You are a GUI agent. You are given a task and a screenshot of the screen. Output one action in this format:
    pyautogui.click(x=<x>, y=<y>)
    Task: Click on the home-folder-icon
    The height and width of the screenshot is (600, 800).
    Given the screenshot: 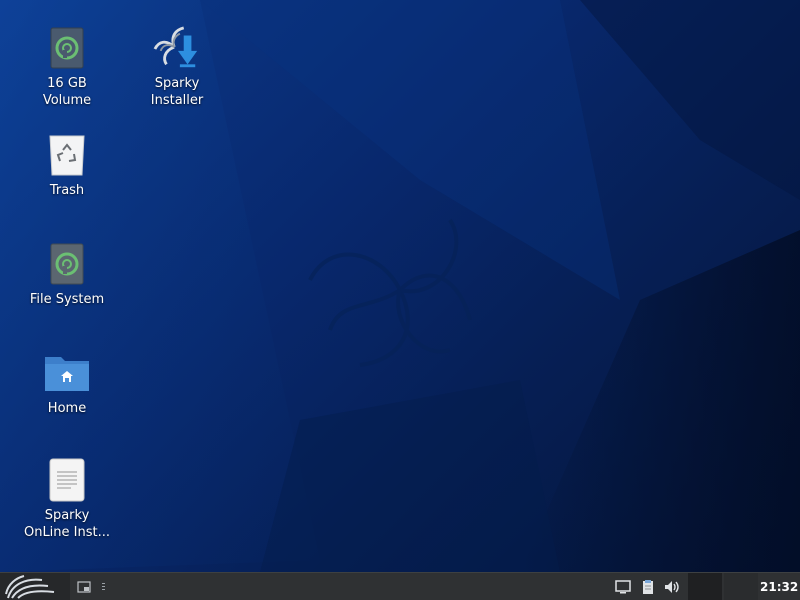 What is the action you would take?
    pyautogui.click(x=67, y=373)
    